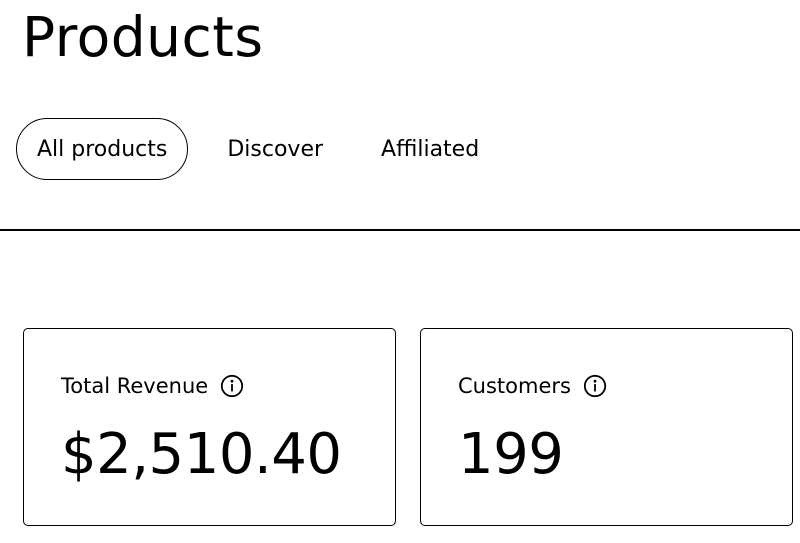  I want to click on tab-all-products: All products, so click(102, 149).